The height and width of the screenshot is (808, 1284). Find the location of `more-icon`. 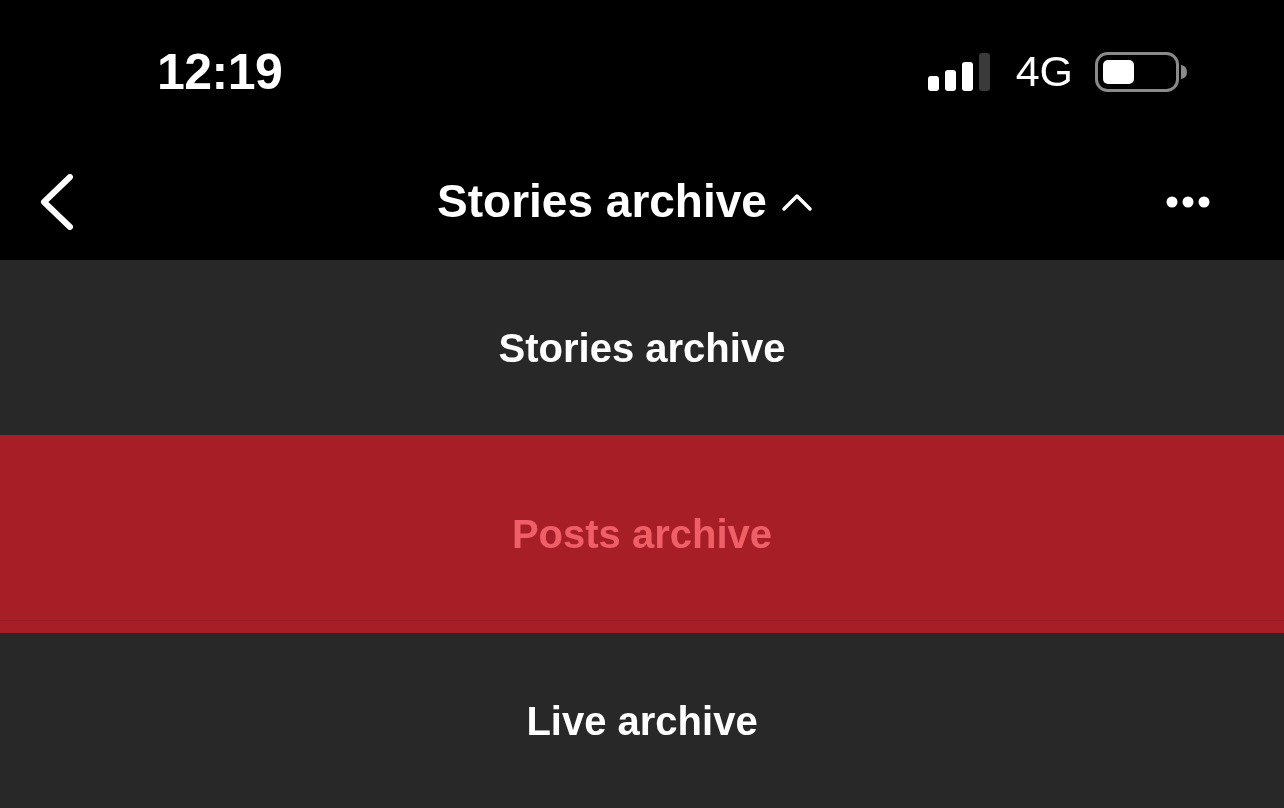

more-icon is located at coordinates (1188, 201).